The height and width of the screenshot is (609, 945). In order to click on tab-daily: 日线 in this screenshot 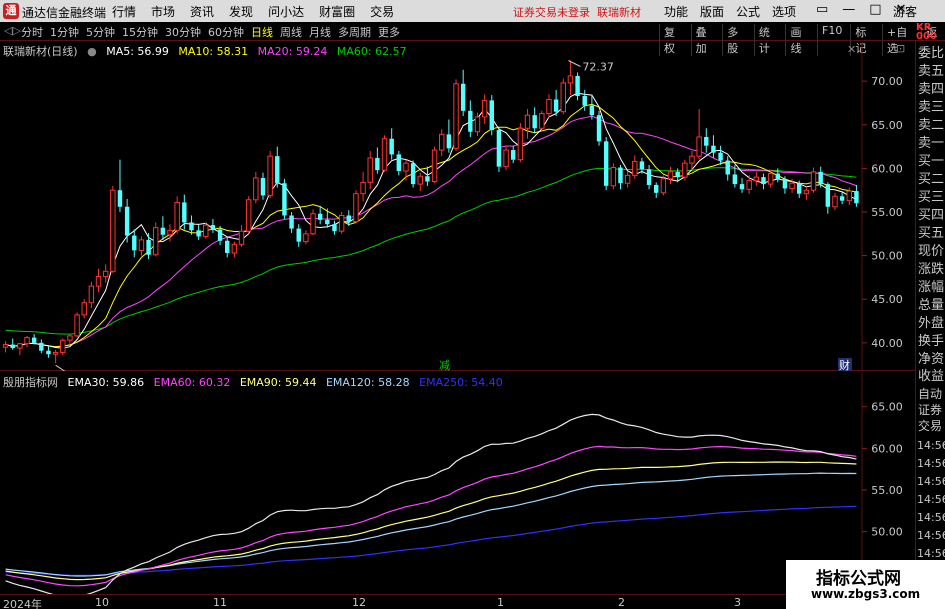, I will do `click(262, 32)`.